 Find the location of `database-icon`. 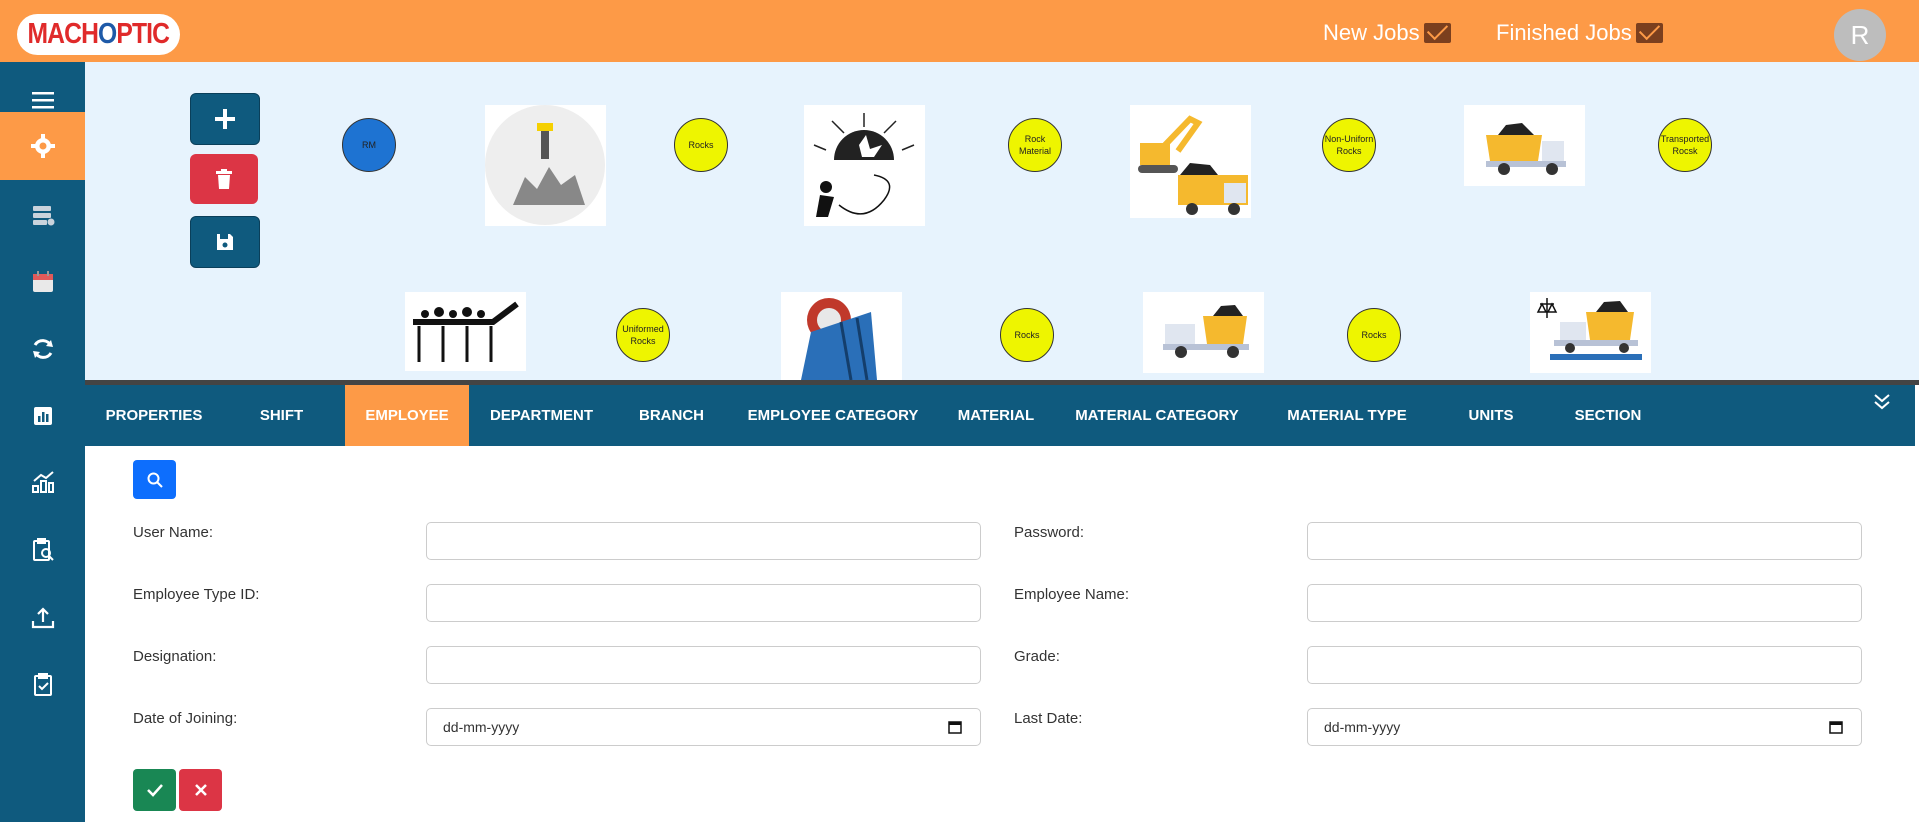

database-icon is located at coordinates (43, 216).